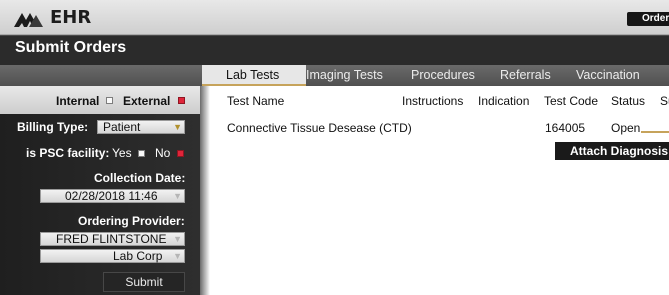  Describe the element at coordinates (608, 75) in the screenshot. I see `tab-vaccination: Vaccination` at that location.